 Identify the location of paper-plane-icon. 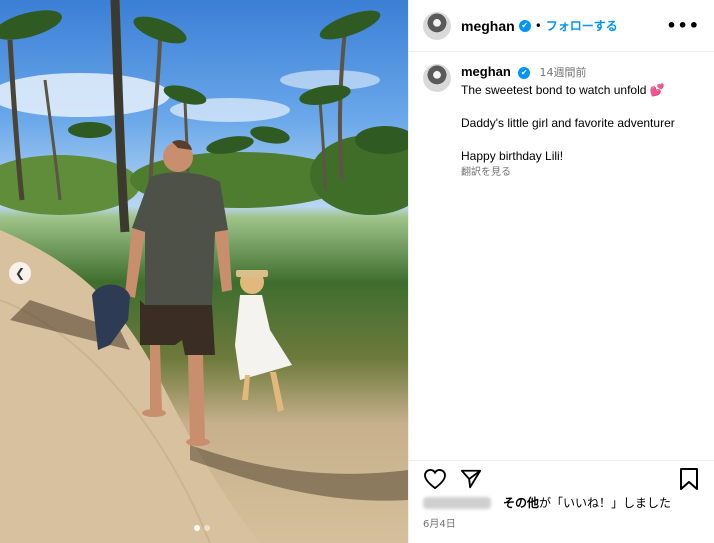
(471, 479).